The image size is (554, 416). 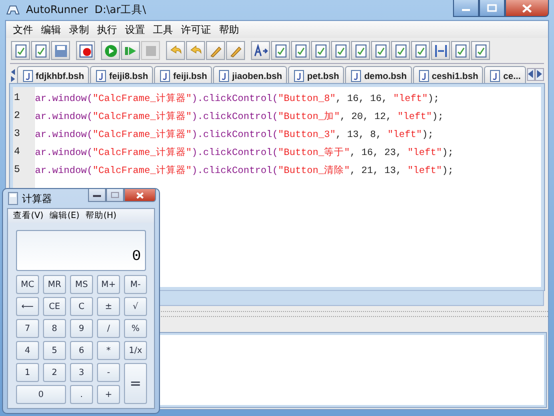 What do you see at coordinates (81, 328) in the screenshot?
I see `calculator-key: 9` at bounding box center [81, 328].